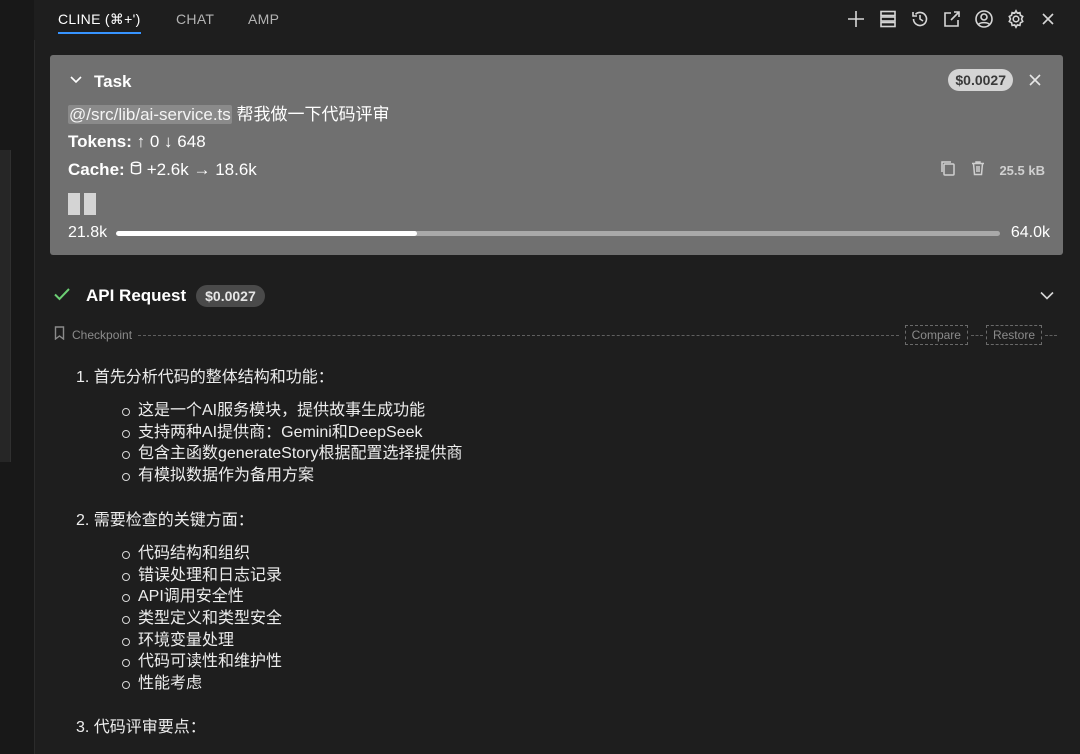 The height and width of the screenshot is (754, 1080). Describe the element at coordinates (5, 306) in the screenshot. I see `editor-side-panel` at that location.